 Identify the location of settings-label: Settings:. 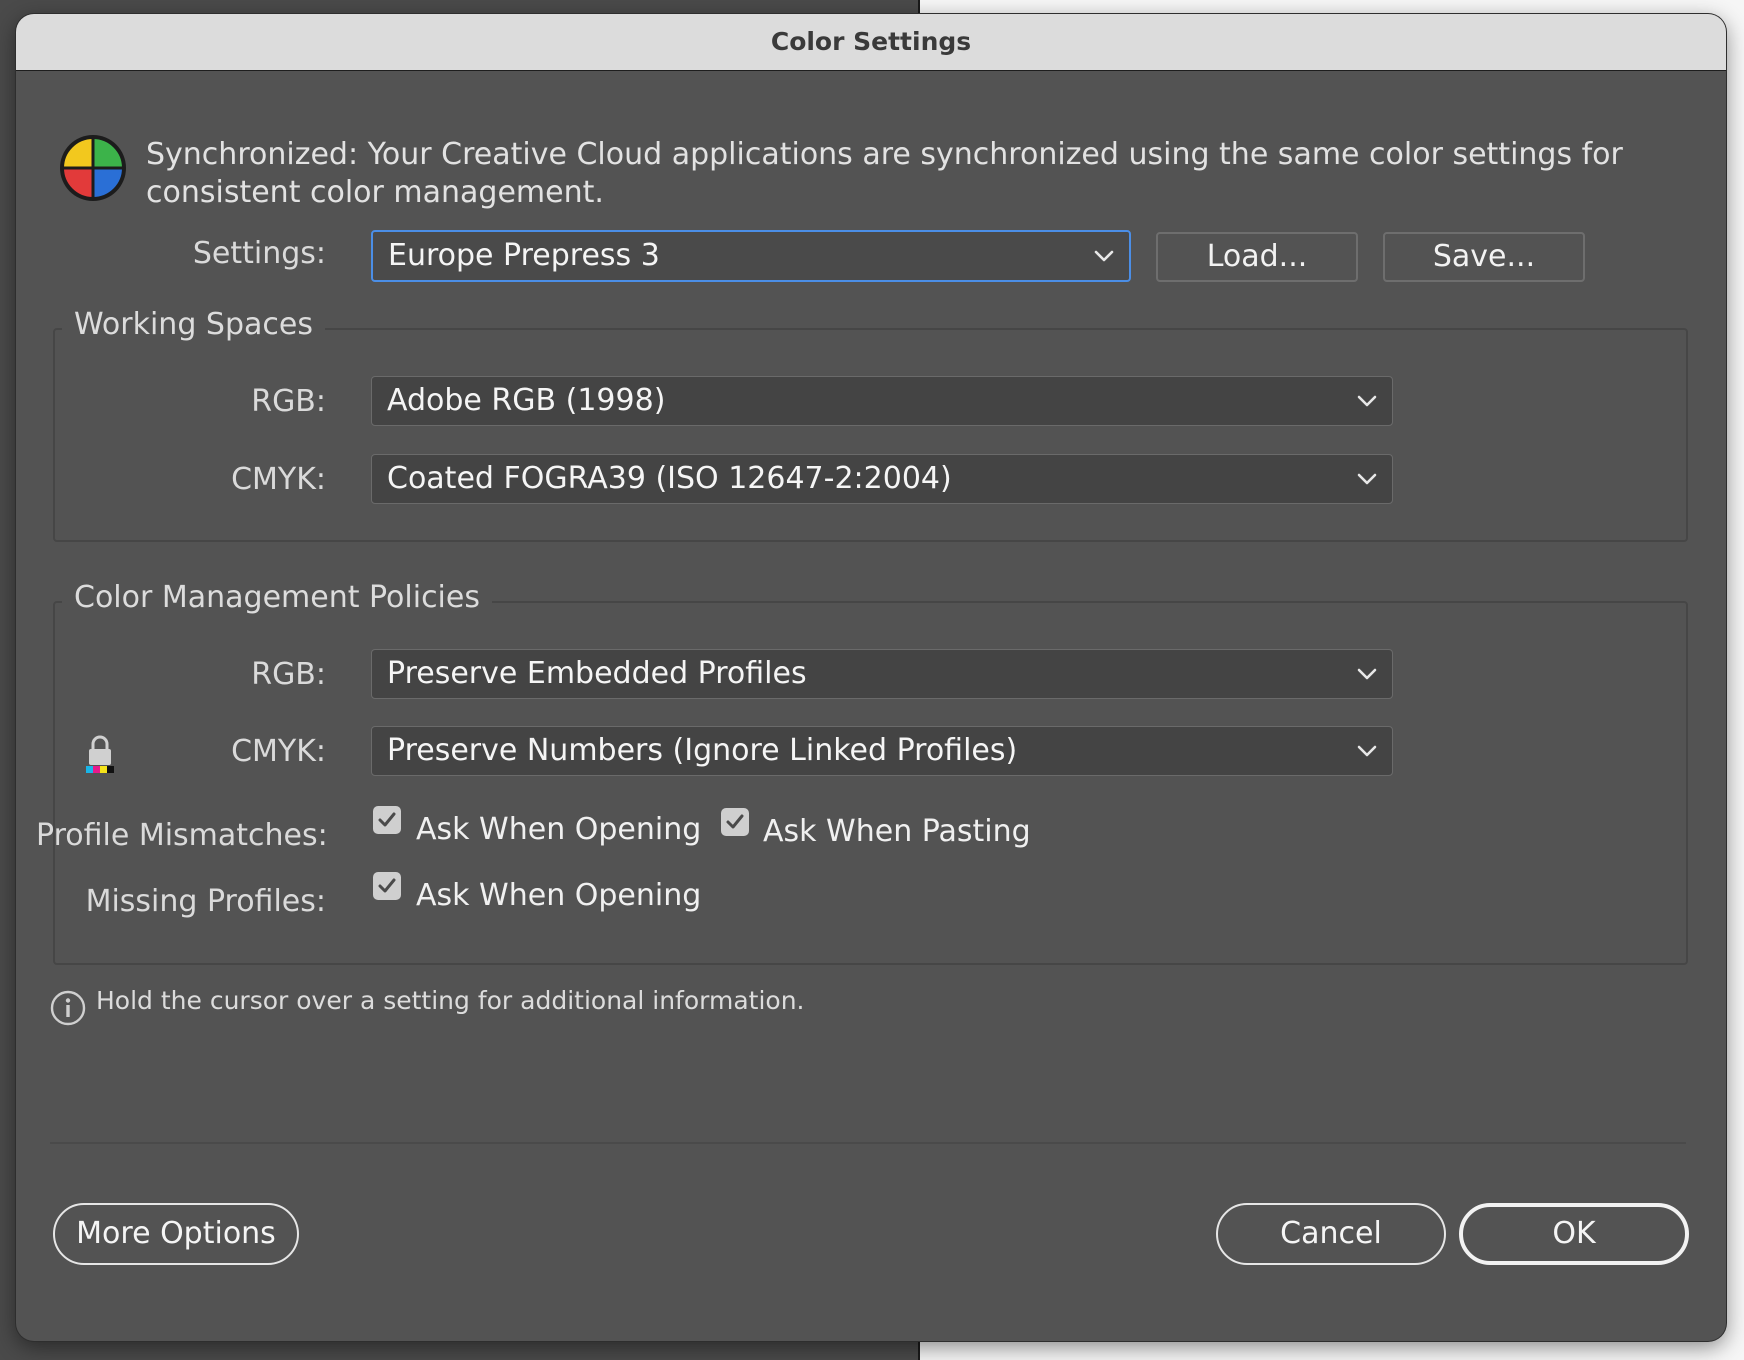
(259, 253).